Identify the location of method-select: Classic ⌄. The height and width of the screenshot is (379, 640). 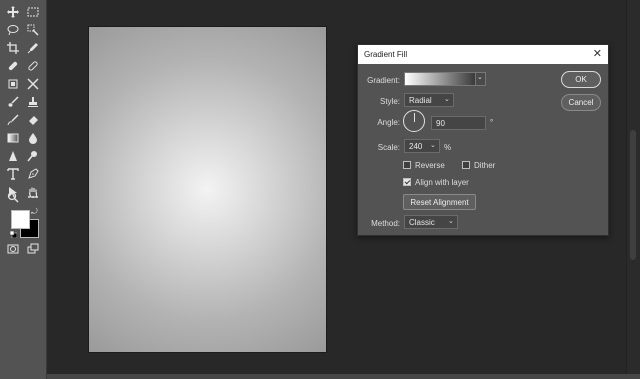
(431, 222).